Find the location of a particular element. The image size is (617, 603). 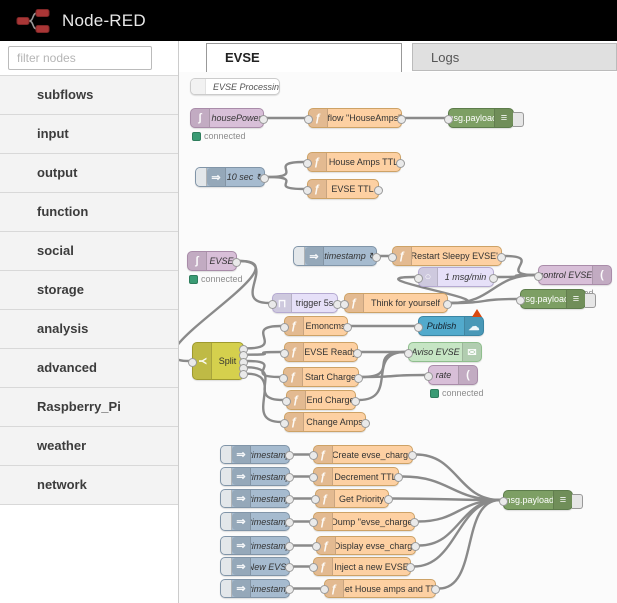

node-housepower: ʃ housePower connected is located at coordinates (229, 124).